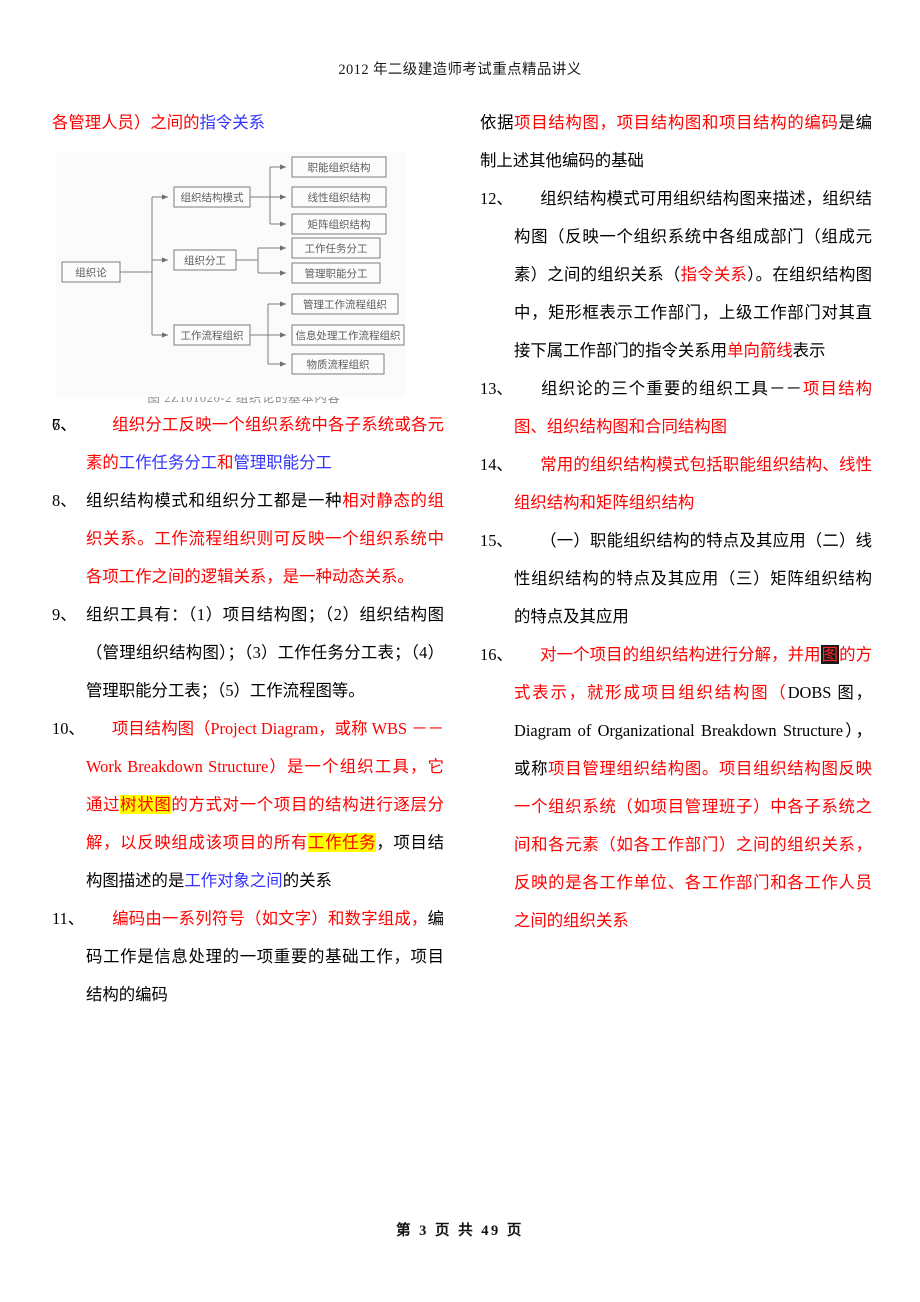  What do you see at coordinates (233, 880) in the screenshot?
I see `text-run-blue: 工作对象之间` at bounding box center [233, 880].